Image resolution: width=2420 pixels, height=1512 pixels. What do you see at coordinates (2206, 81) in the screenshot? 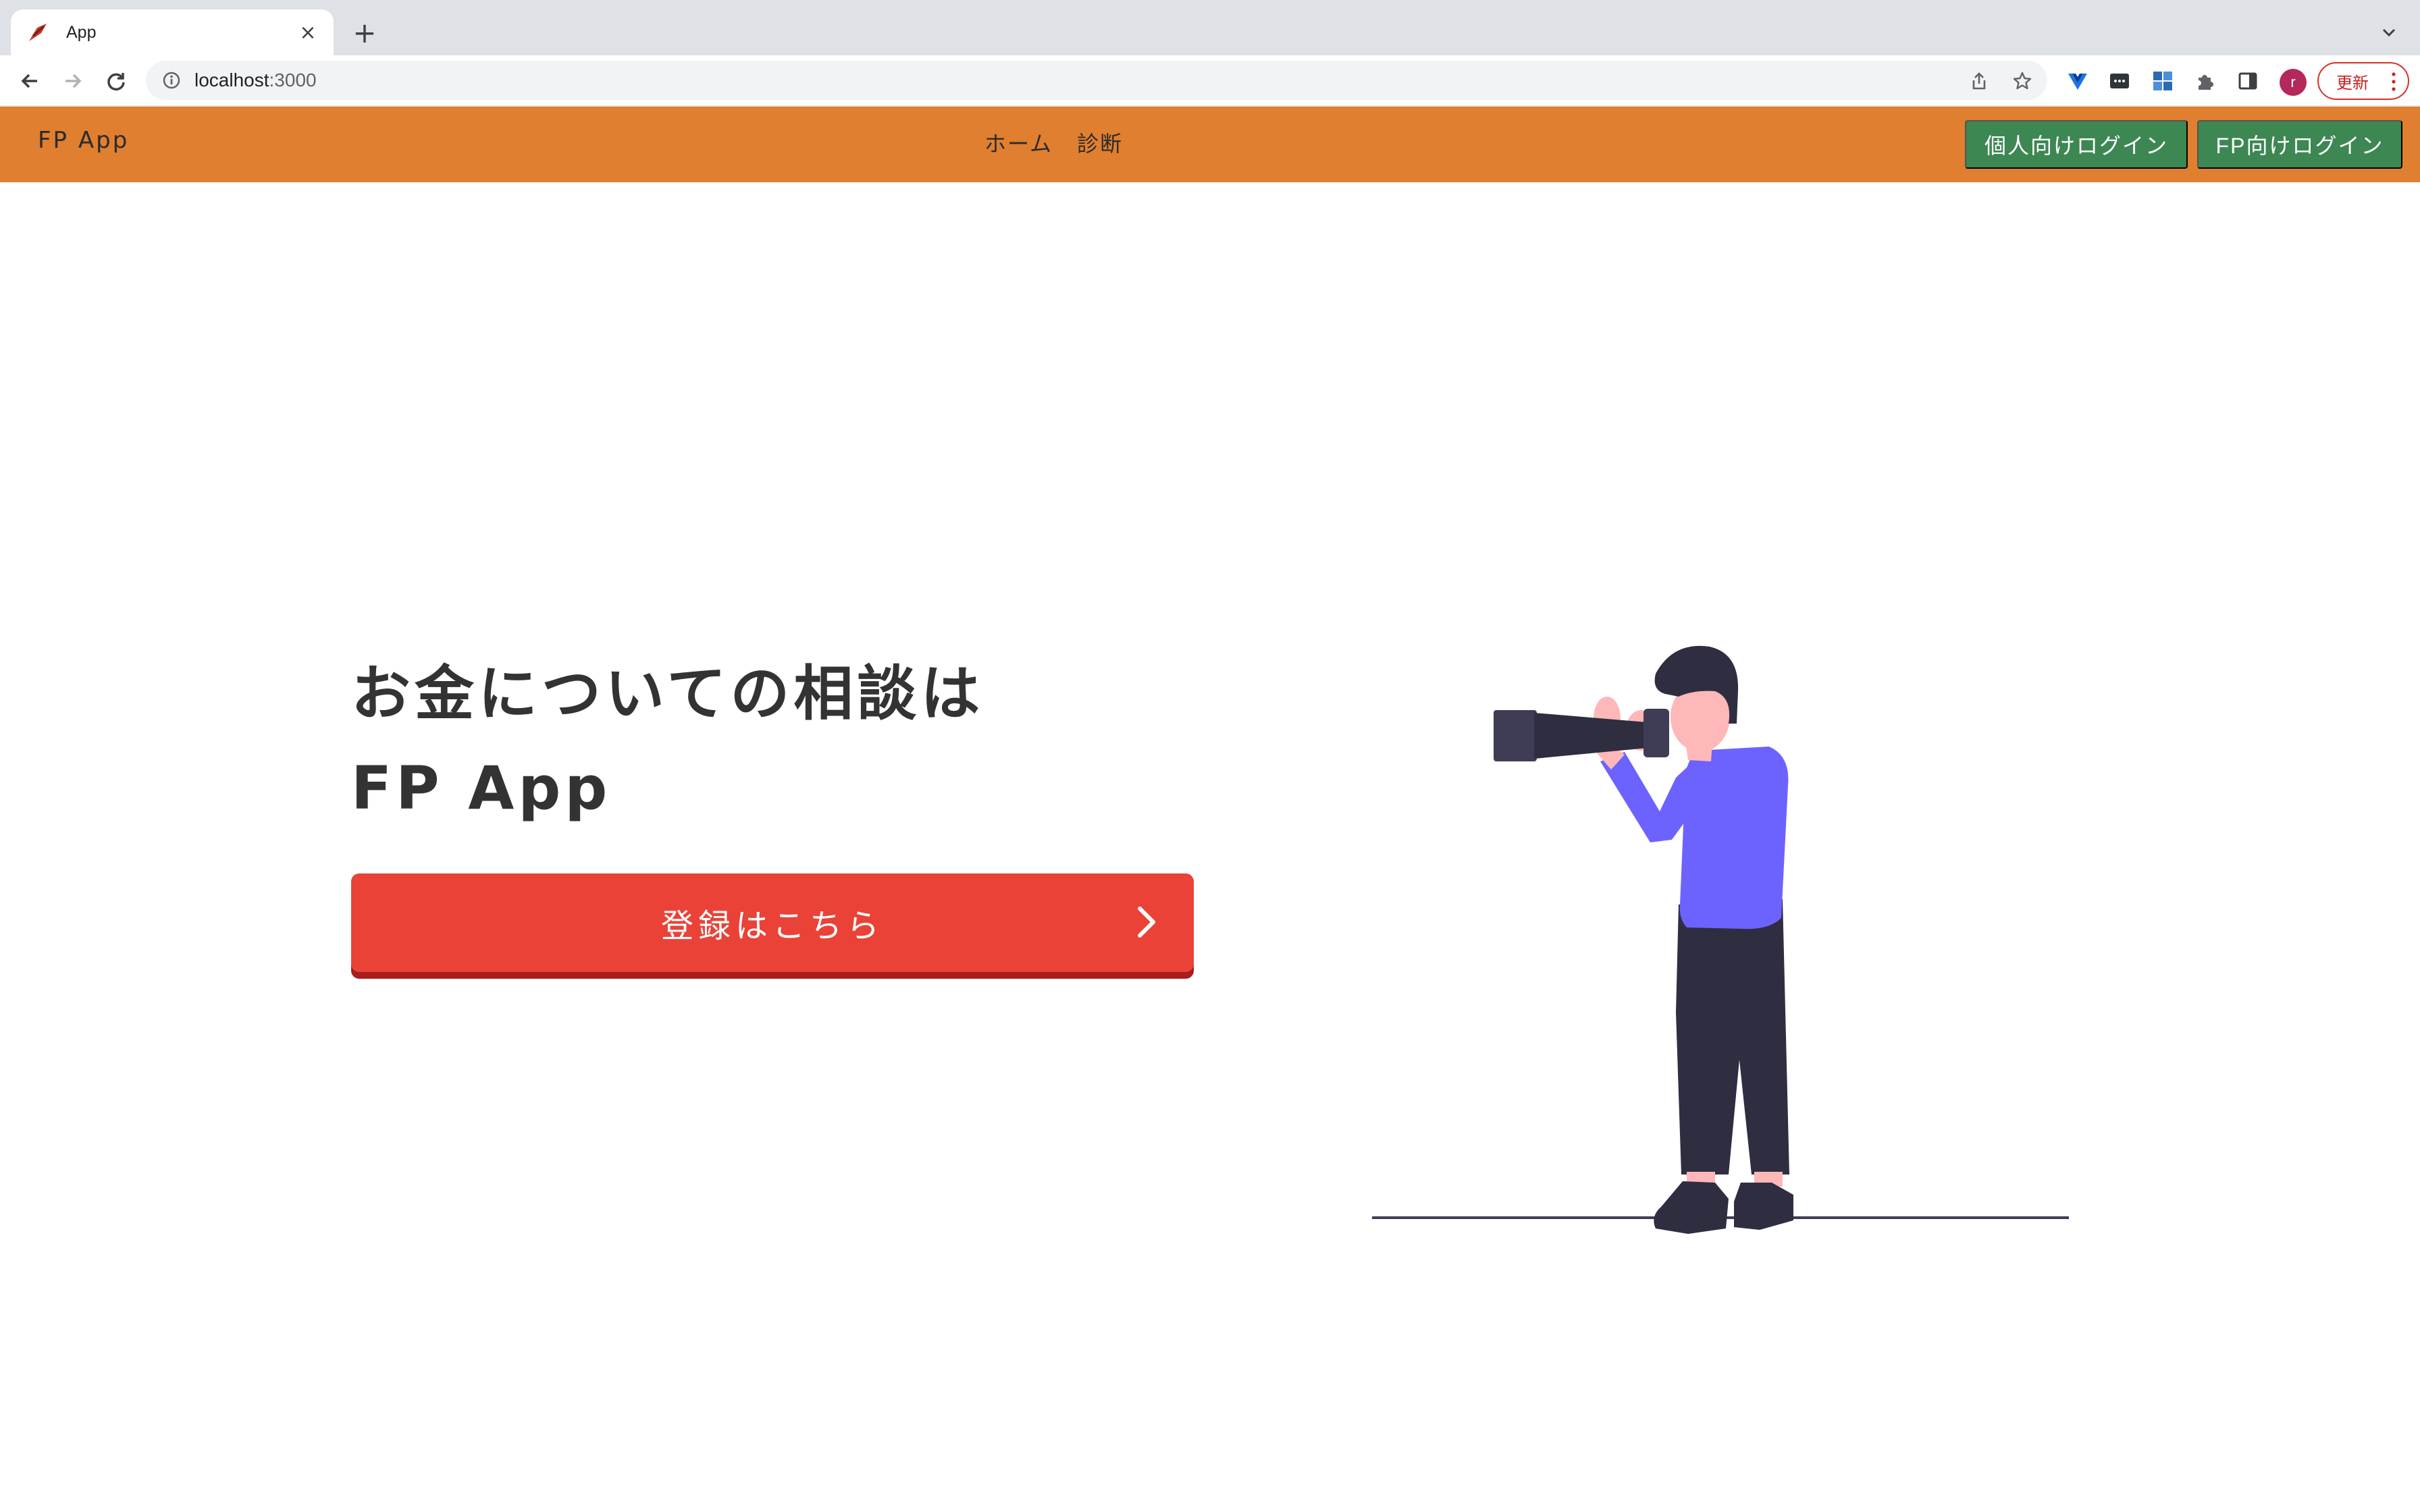
I see `extension-icon` at bounding box center [2206, 81].